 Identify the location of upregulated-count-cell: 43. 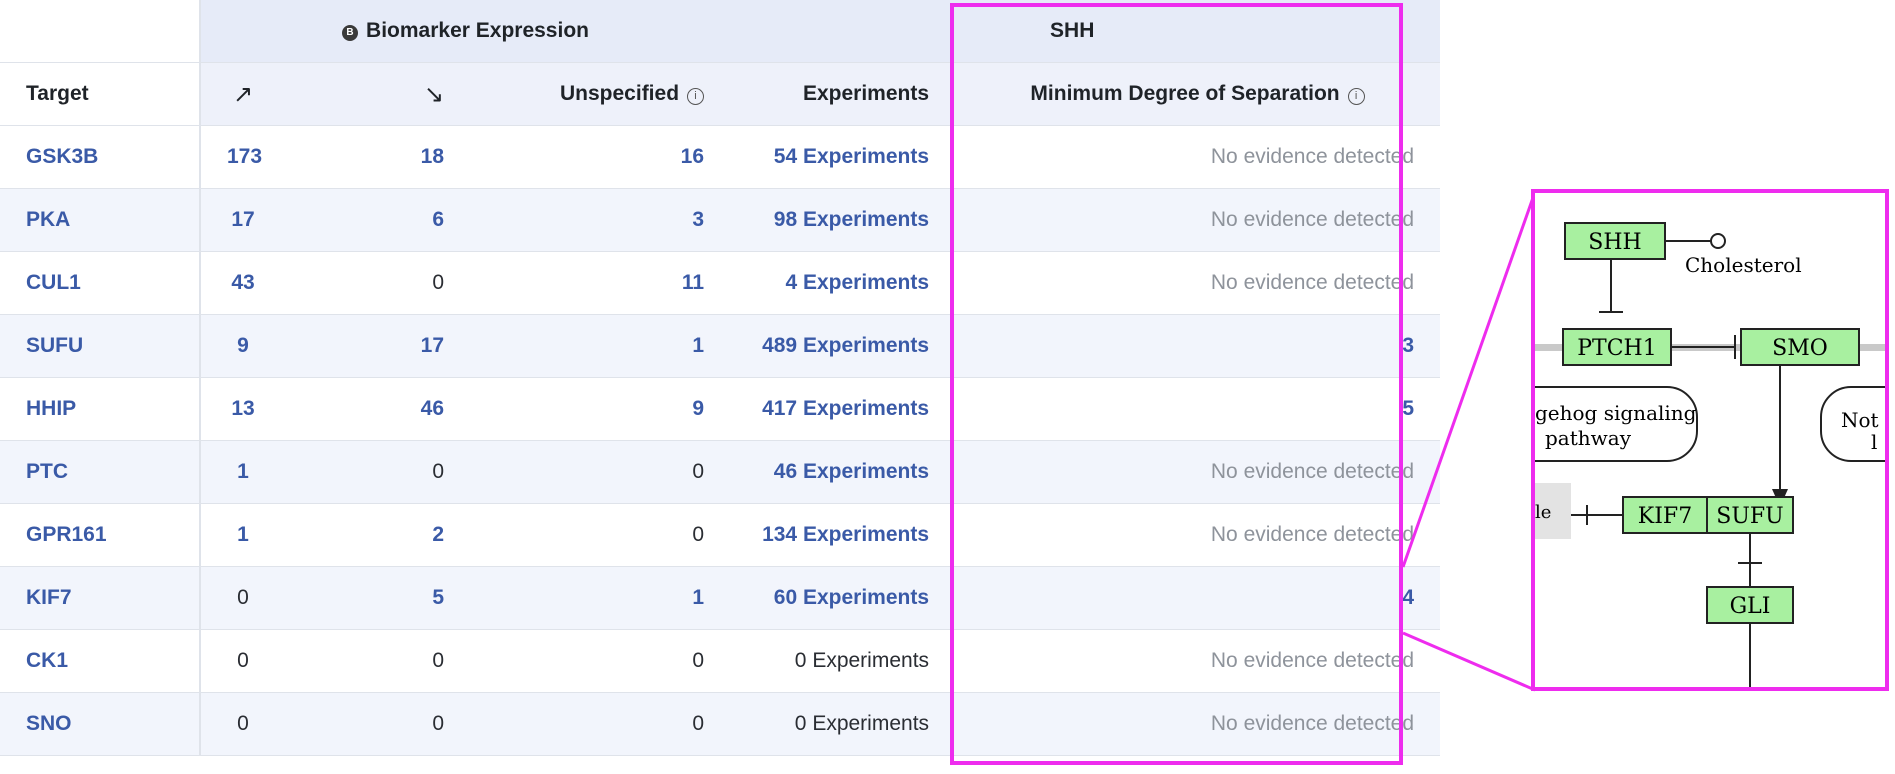
(242, 283).